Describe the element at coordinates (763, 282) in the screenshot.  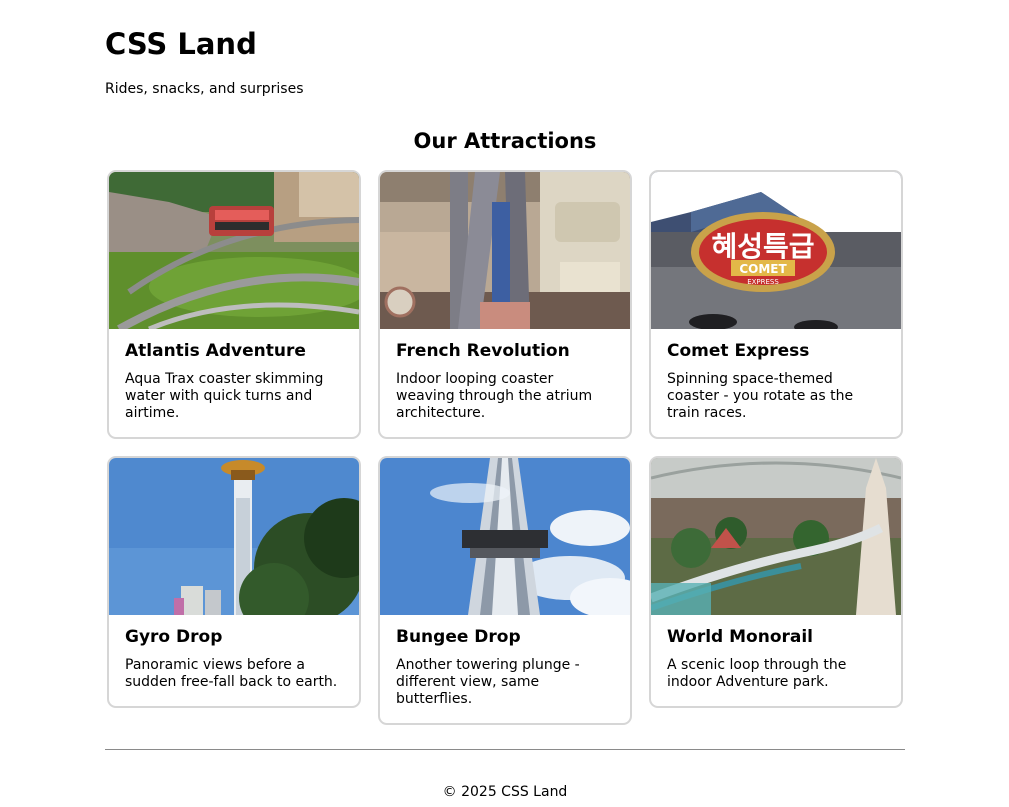
I see `comet-sign-sub2: EXPRESS` at that location.